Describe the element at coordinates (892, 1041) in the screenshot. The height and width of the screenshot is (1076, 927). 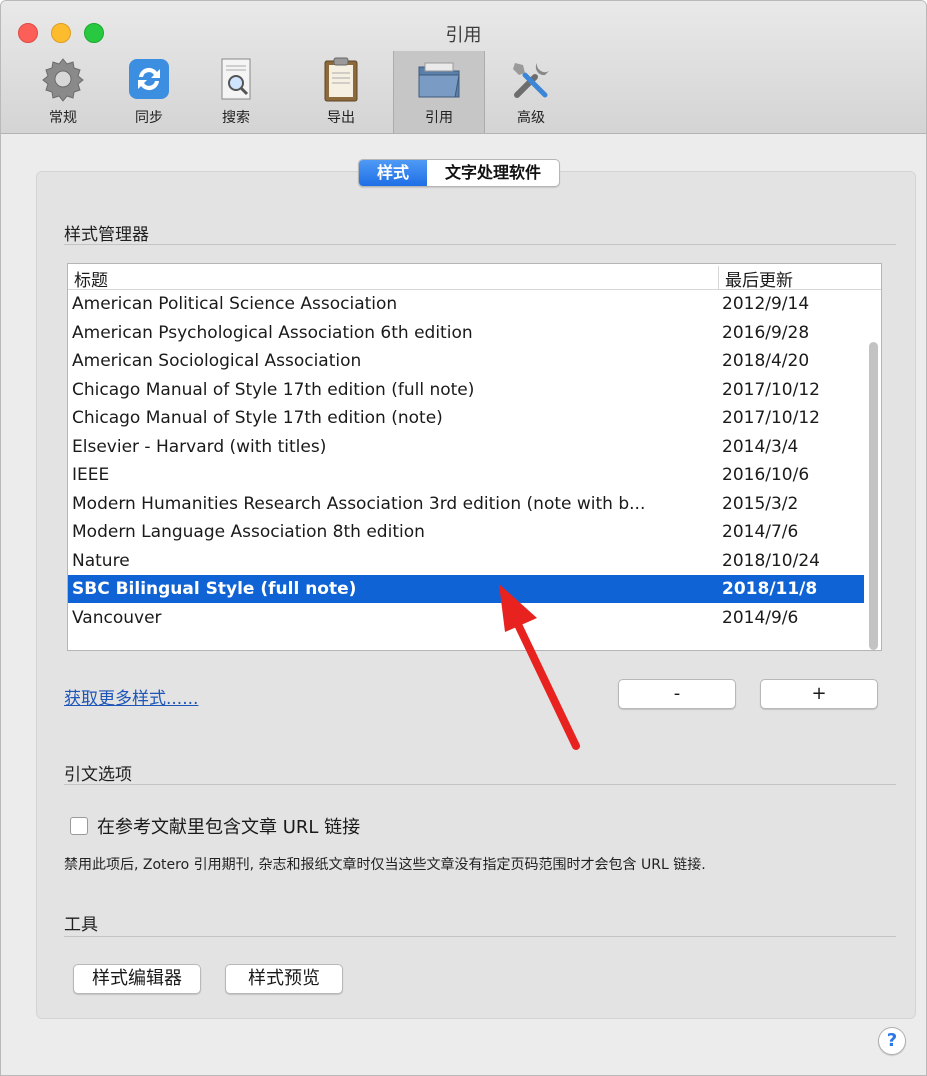
I see `help-button: ?` at that location.